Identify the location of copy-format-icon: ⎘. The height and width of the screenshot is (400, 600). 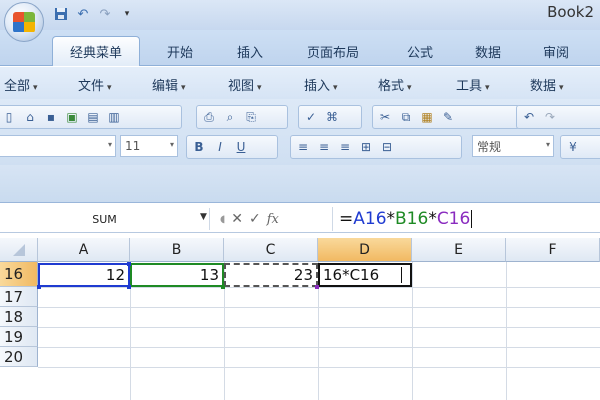
(251, 117).